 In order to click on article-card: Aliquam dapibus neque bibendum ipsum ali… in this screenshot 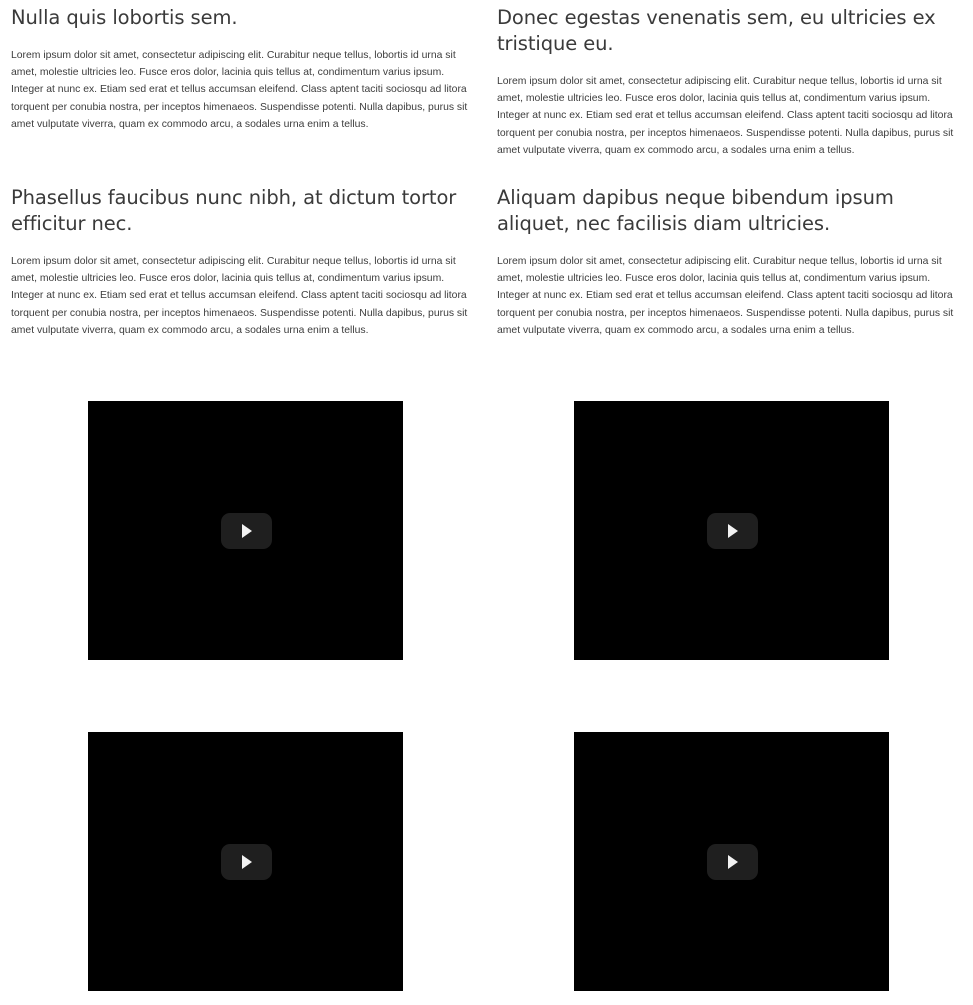, I will do `click(731, 262)`.